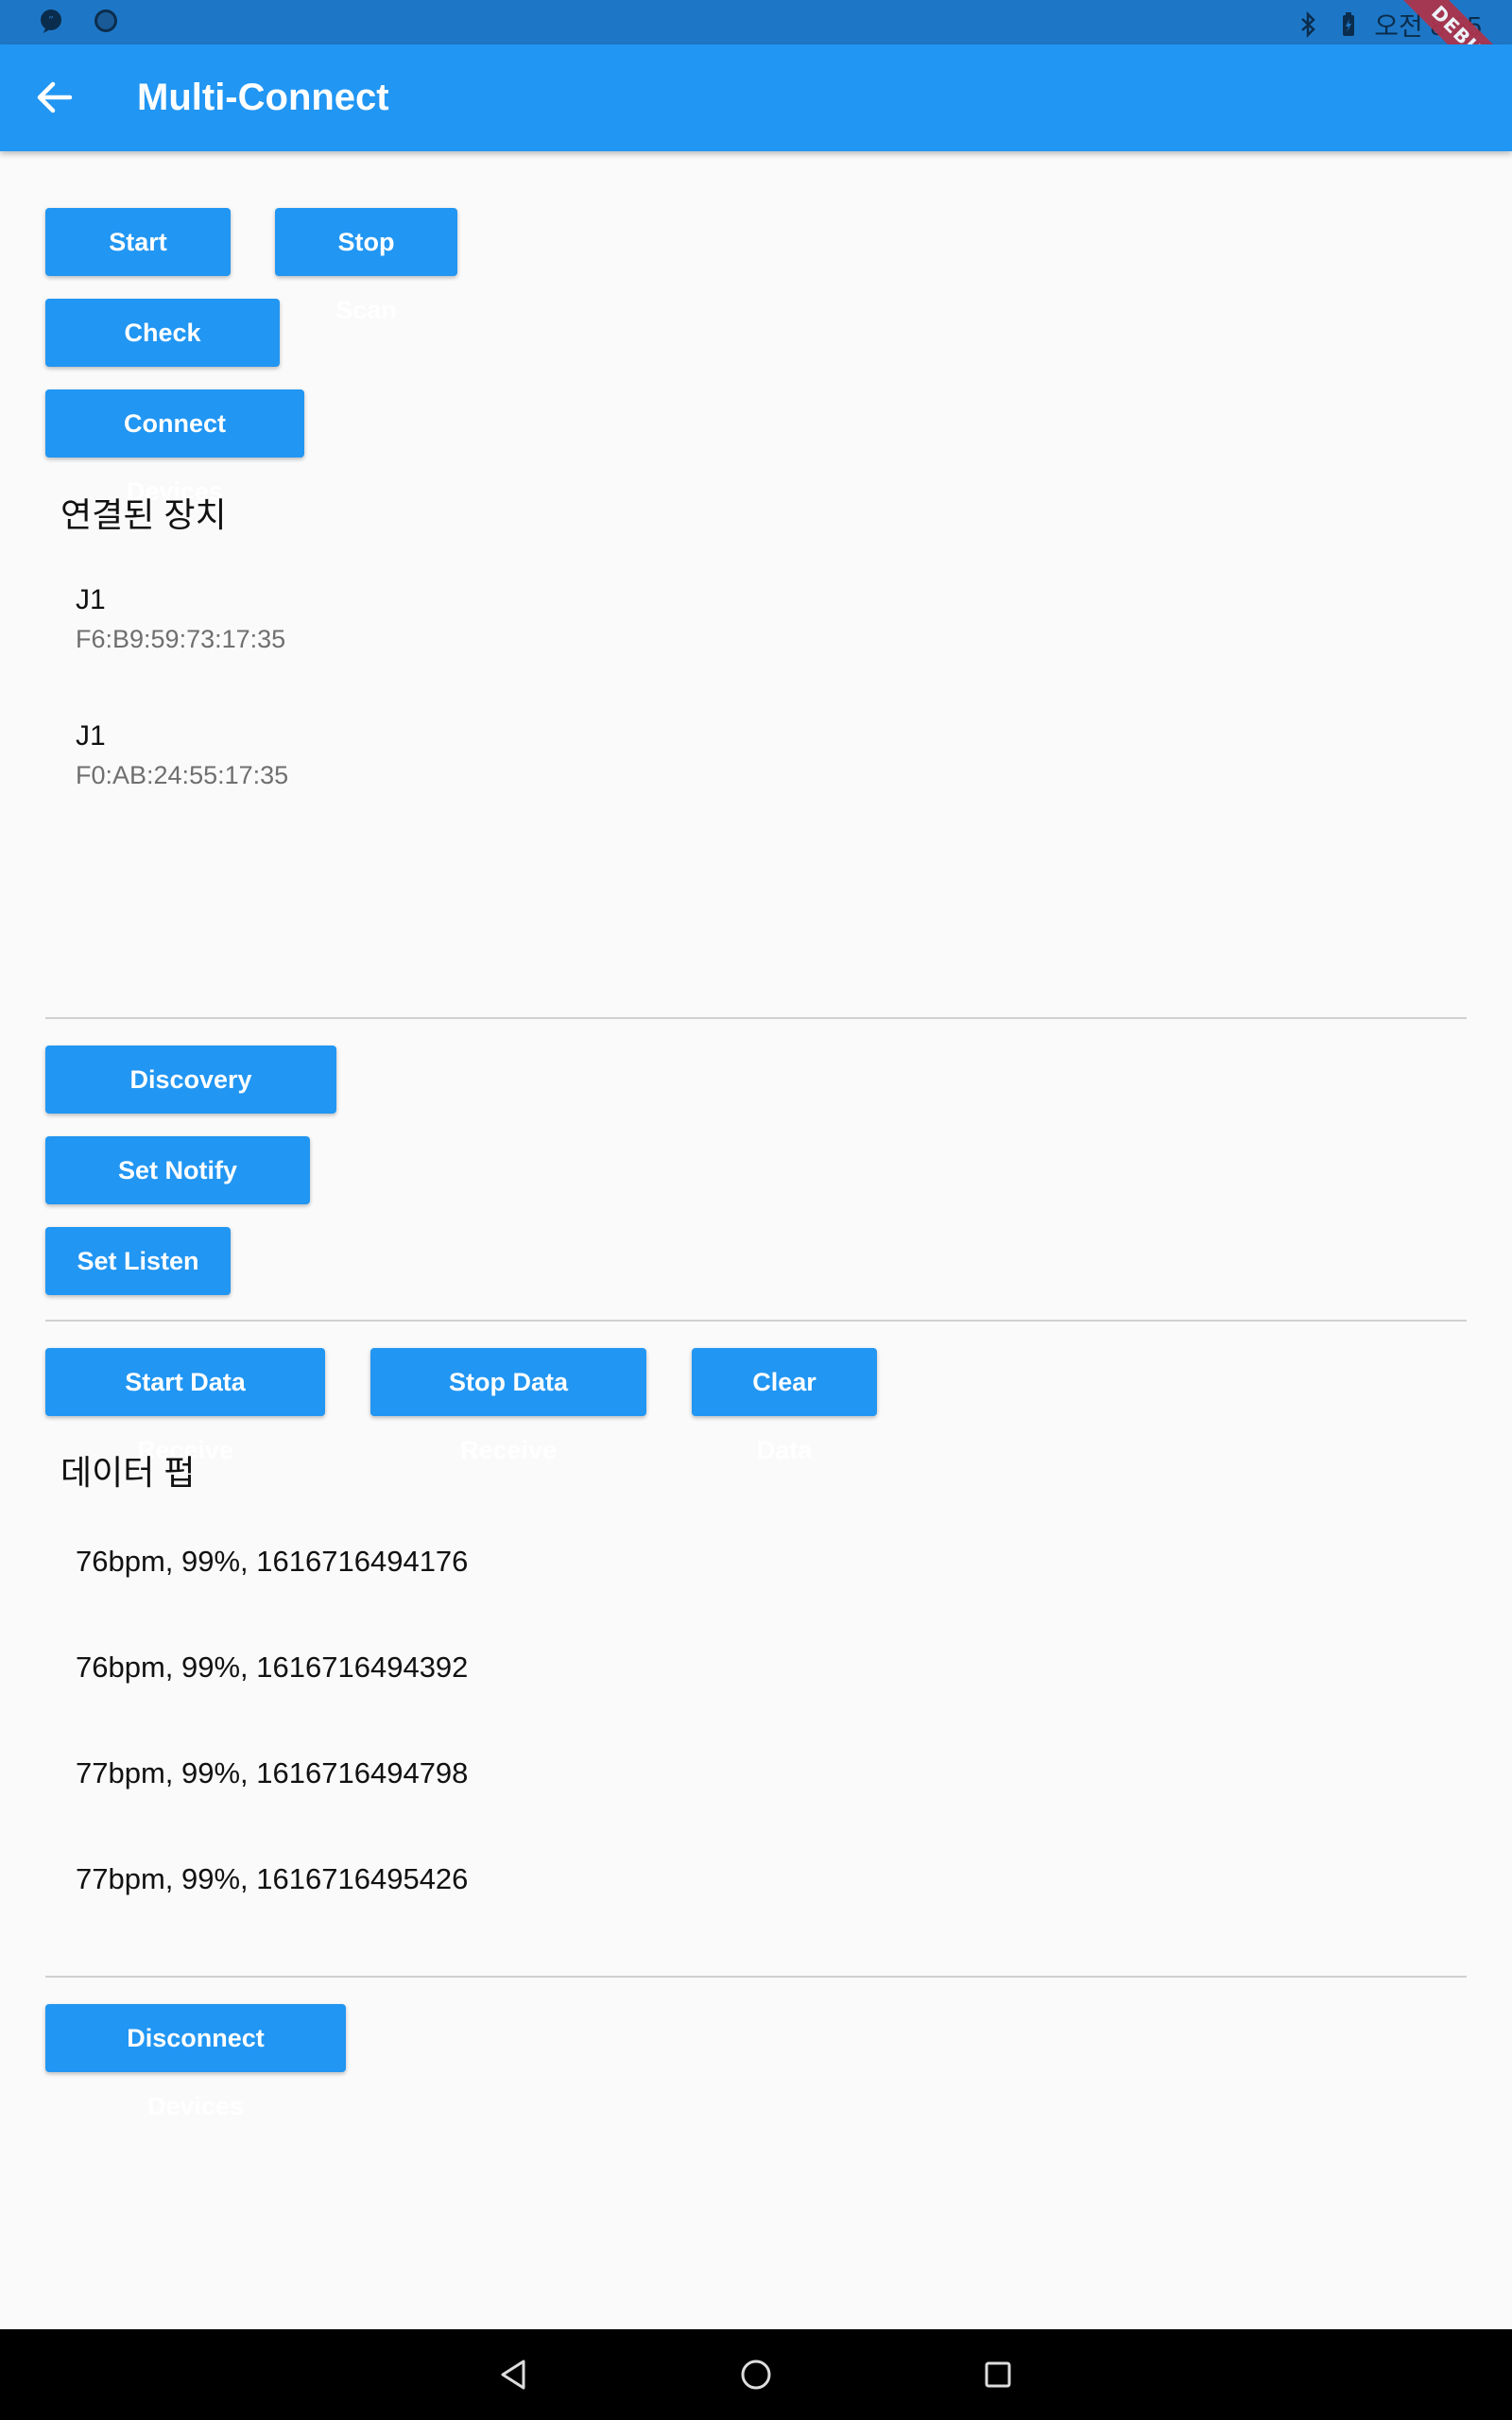  Describe the element at coordinates (1308, 24) in the screenshot. I see `bluetooth-icon` at that location.